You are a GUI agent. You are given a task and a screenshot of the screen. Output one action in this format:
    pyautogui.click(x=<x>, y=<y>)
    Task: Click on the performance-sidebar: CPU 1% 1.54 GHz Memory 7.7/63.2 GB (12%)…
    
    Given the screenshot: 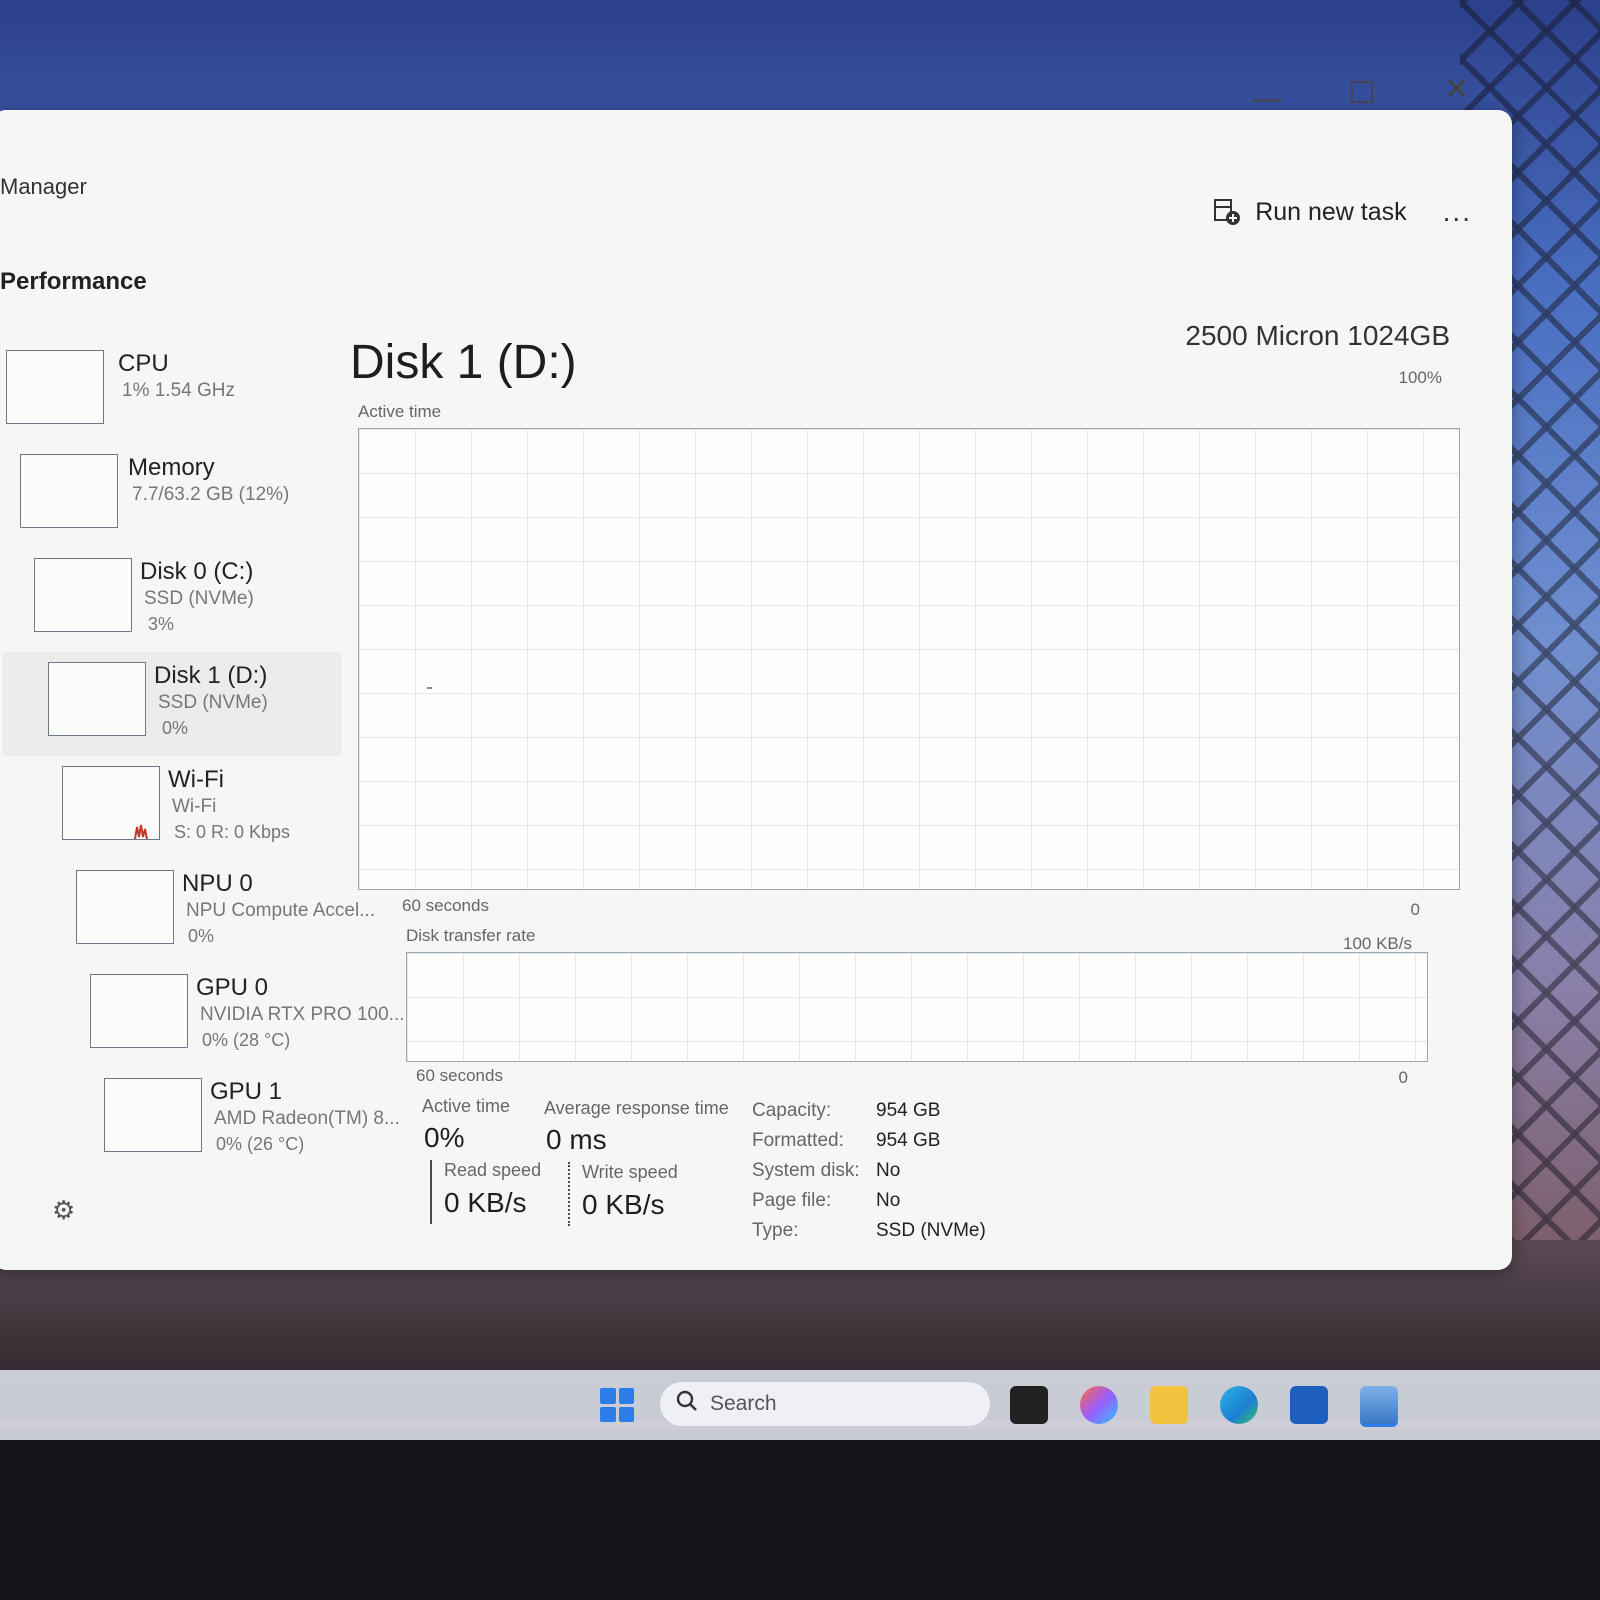 What is the action you would take?
    pyautogui.click(x=203, y=756)
    